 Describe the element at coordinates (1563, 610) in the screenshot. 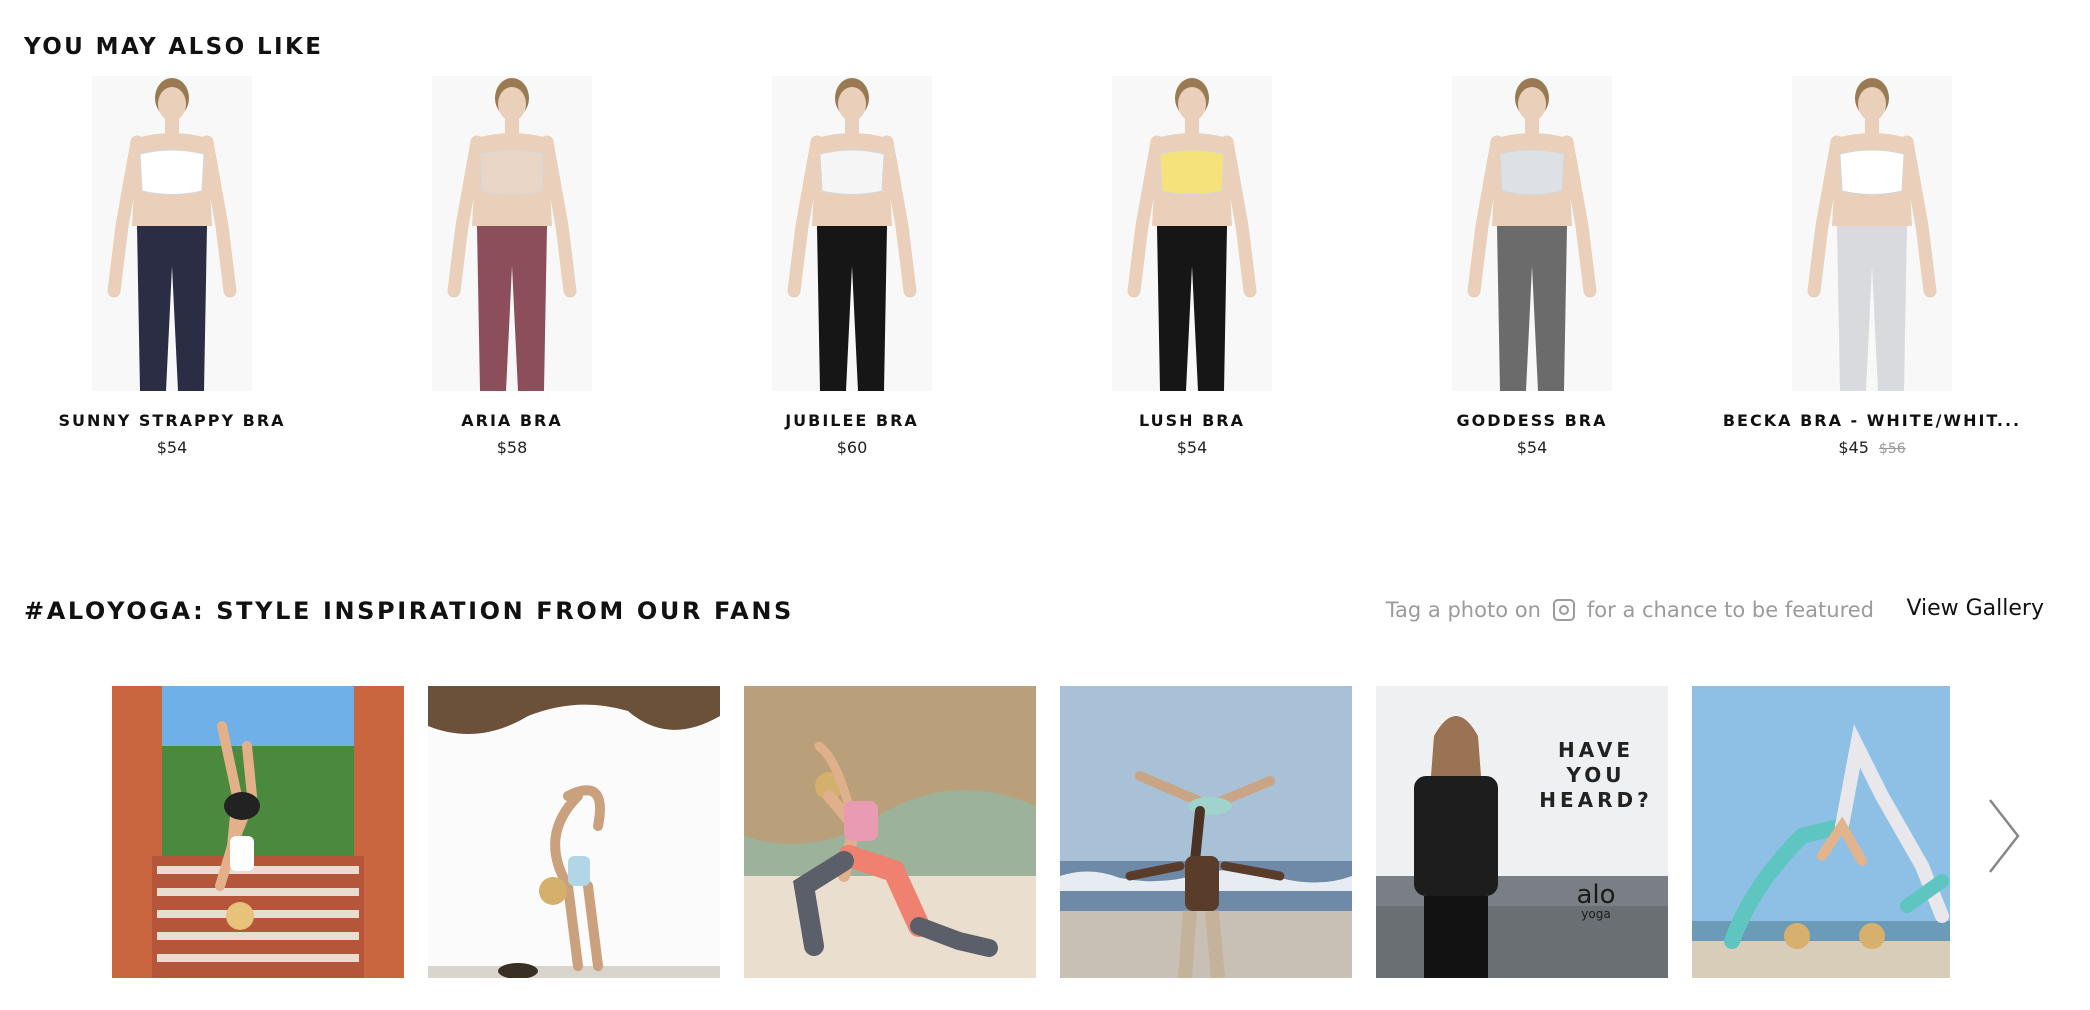

I see `instagram-icon` at that location.